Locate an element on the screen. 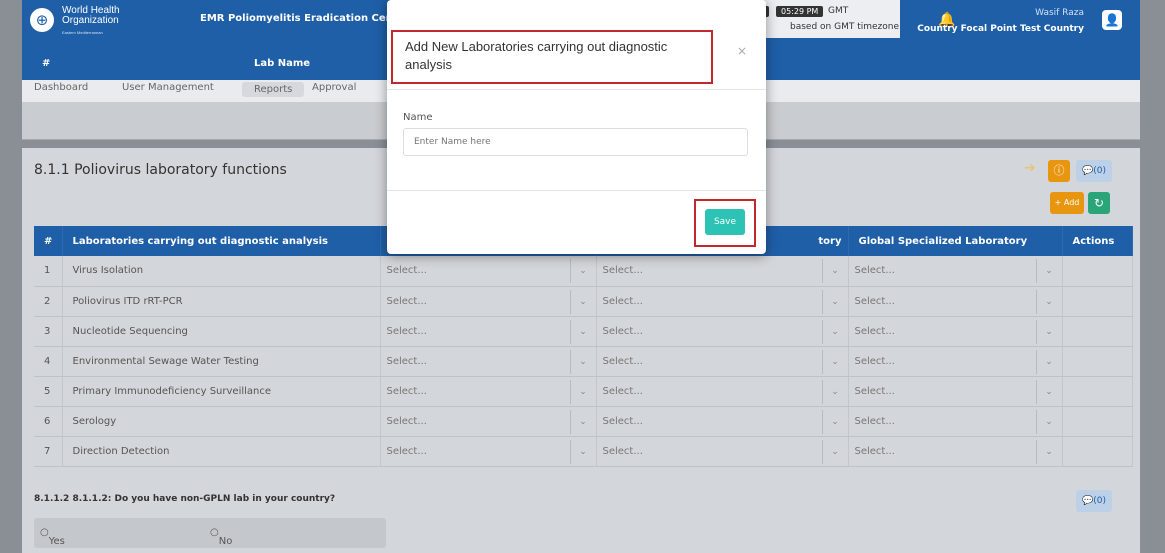 The width and height of the screenshot is (1165, 553). col-header-number: # is located at coordinates (48, 241).